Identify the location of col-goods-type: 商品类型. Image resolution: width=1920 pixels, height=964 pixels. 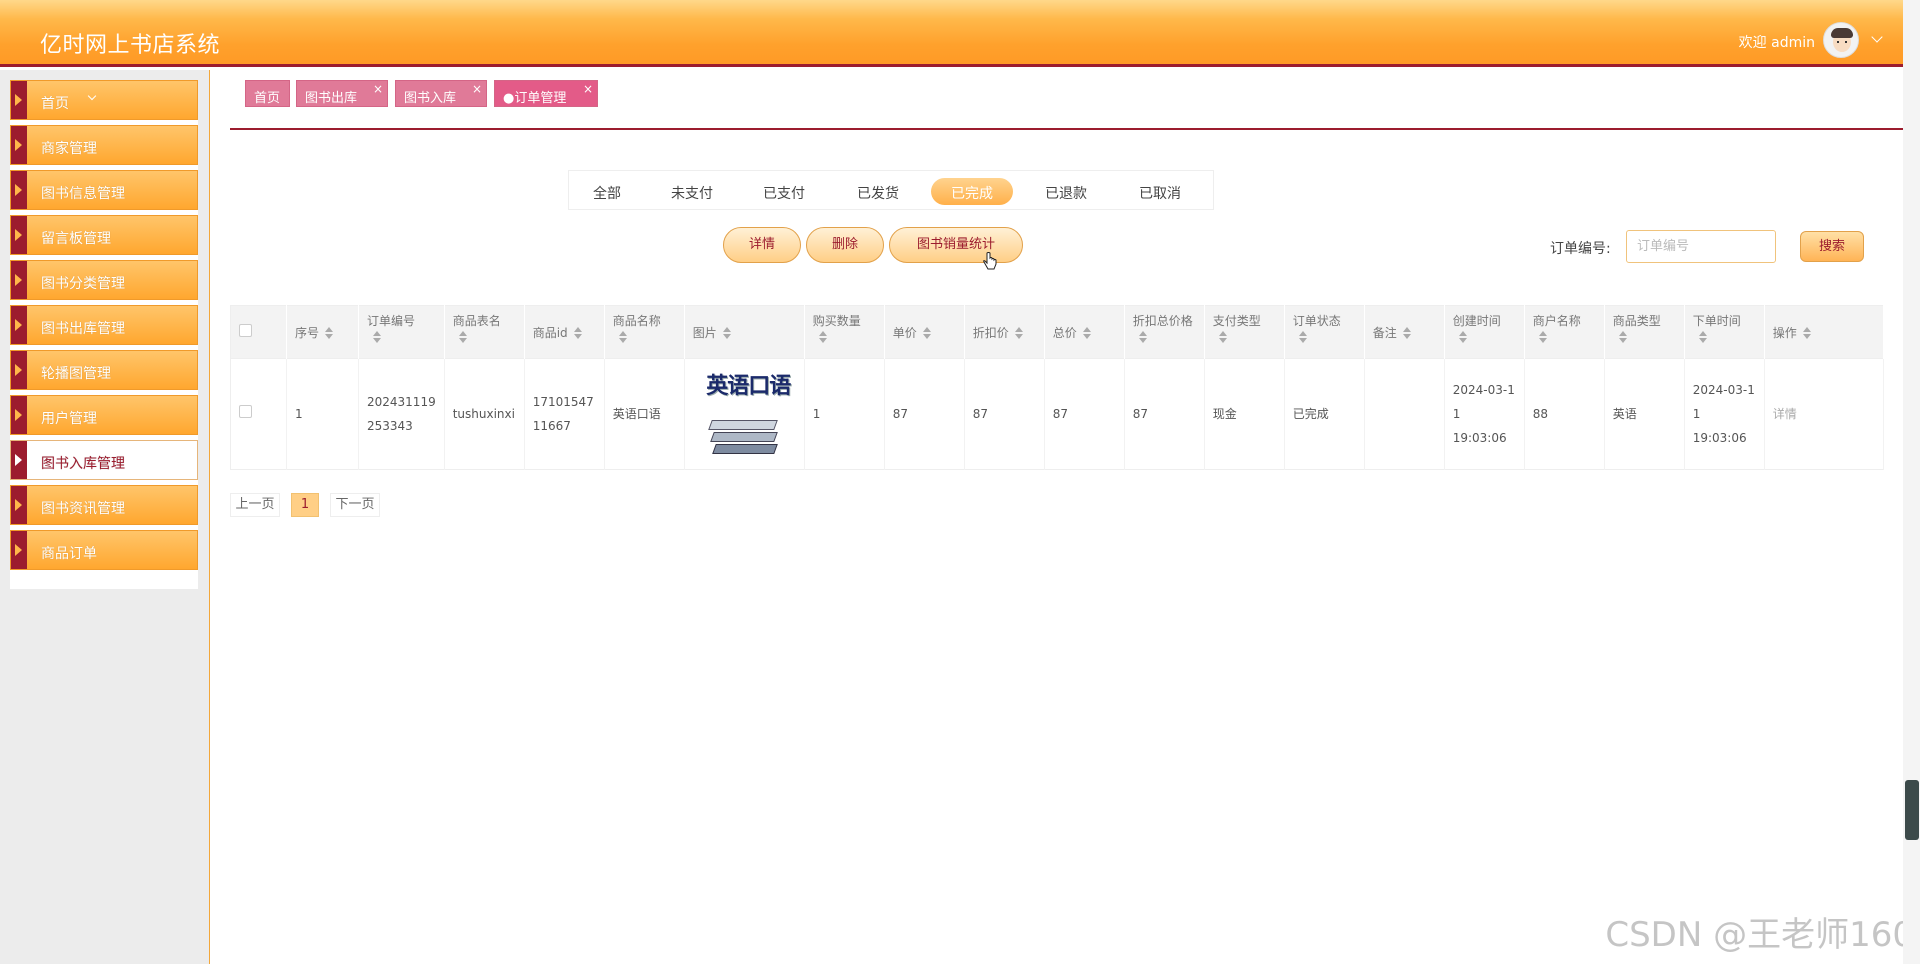
(1644, 332).